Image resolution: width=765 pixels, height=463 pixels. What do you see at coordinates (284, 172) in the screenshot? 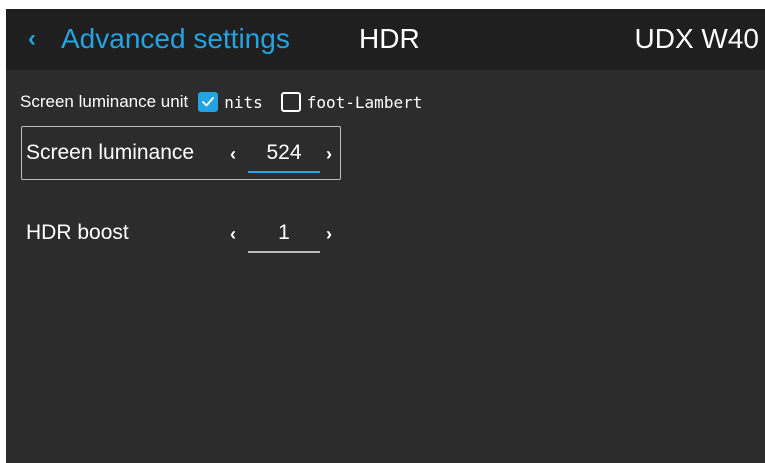
I see `screen-luminance-underline` at bounding box center [284, 172].